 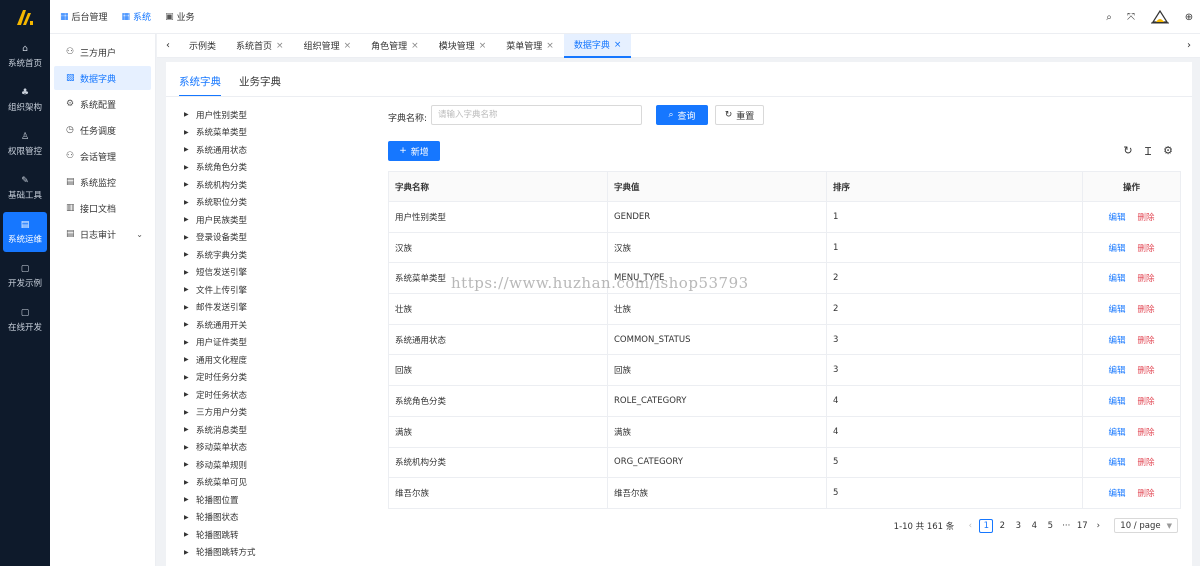 What do you see at coordinates (25, 17) in the screenshot?
I see `app-logo` at bounding box center [25, 17].